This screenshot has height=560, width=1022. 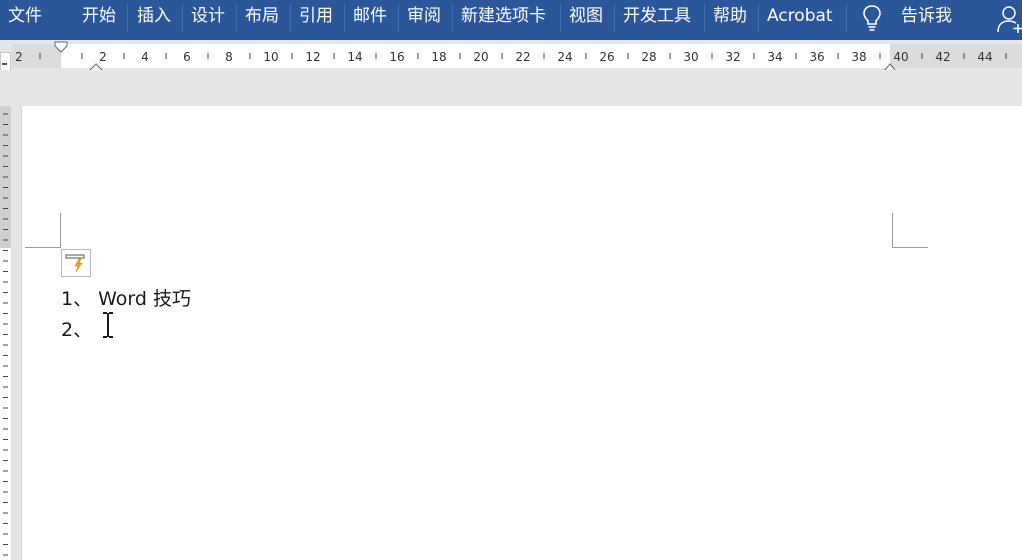 What do you see at coordinates (872, 18) in the screenshot?
I see `lightbulb-icon` at bounding box center [872, 18].